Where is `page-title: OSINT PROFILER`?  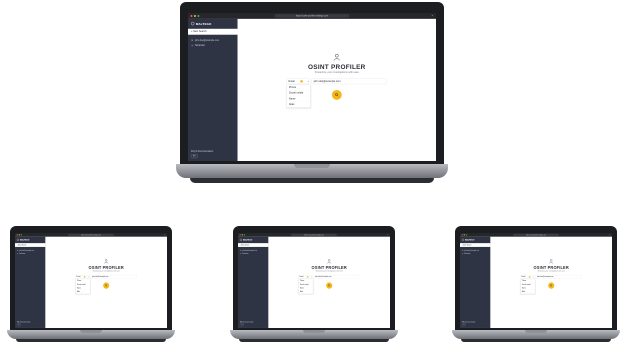 page-title: OSINT PROFILER is located at coordinates (337, 67).